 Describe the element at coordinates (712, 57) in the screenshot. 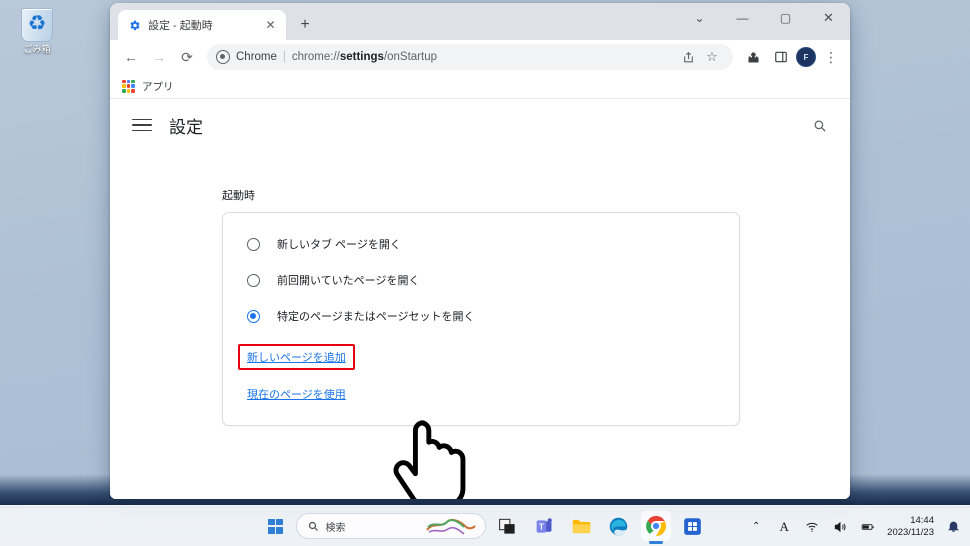

I see `bookmark-star-icon: ☆` at that location.